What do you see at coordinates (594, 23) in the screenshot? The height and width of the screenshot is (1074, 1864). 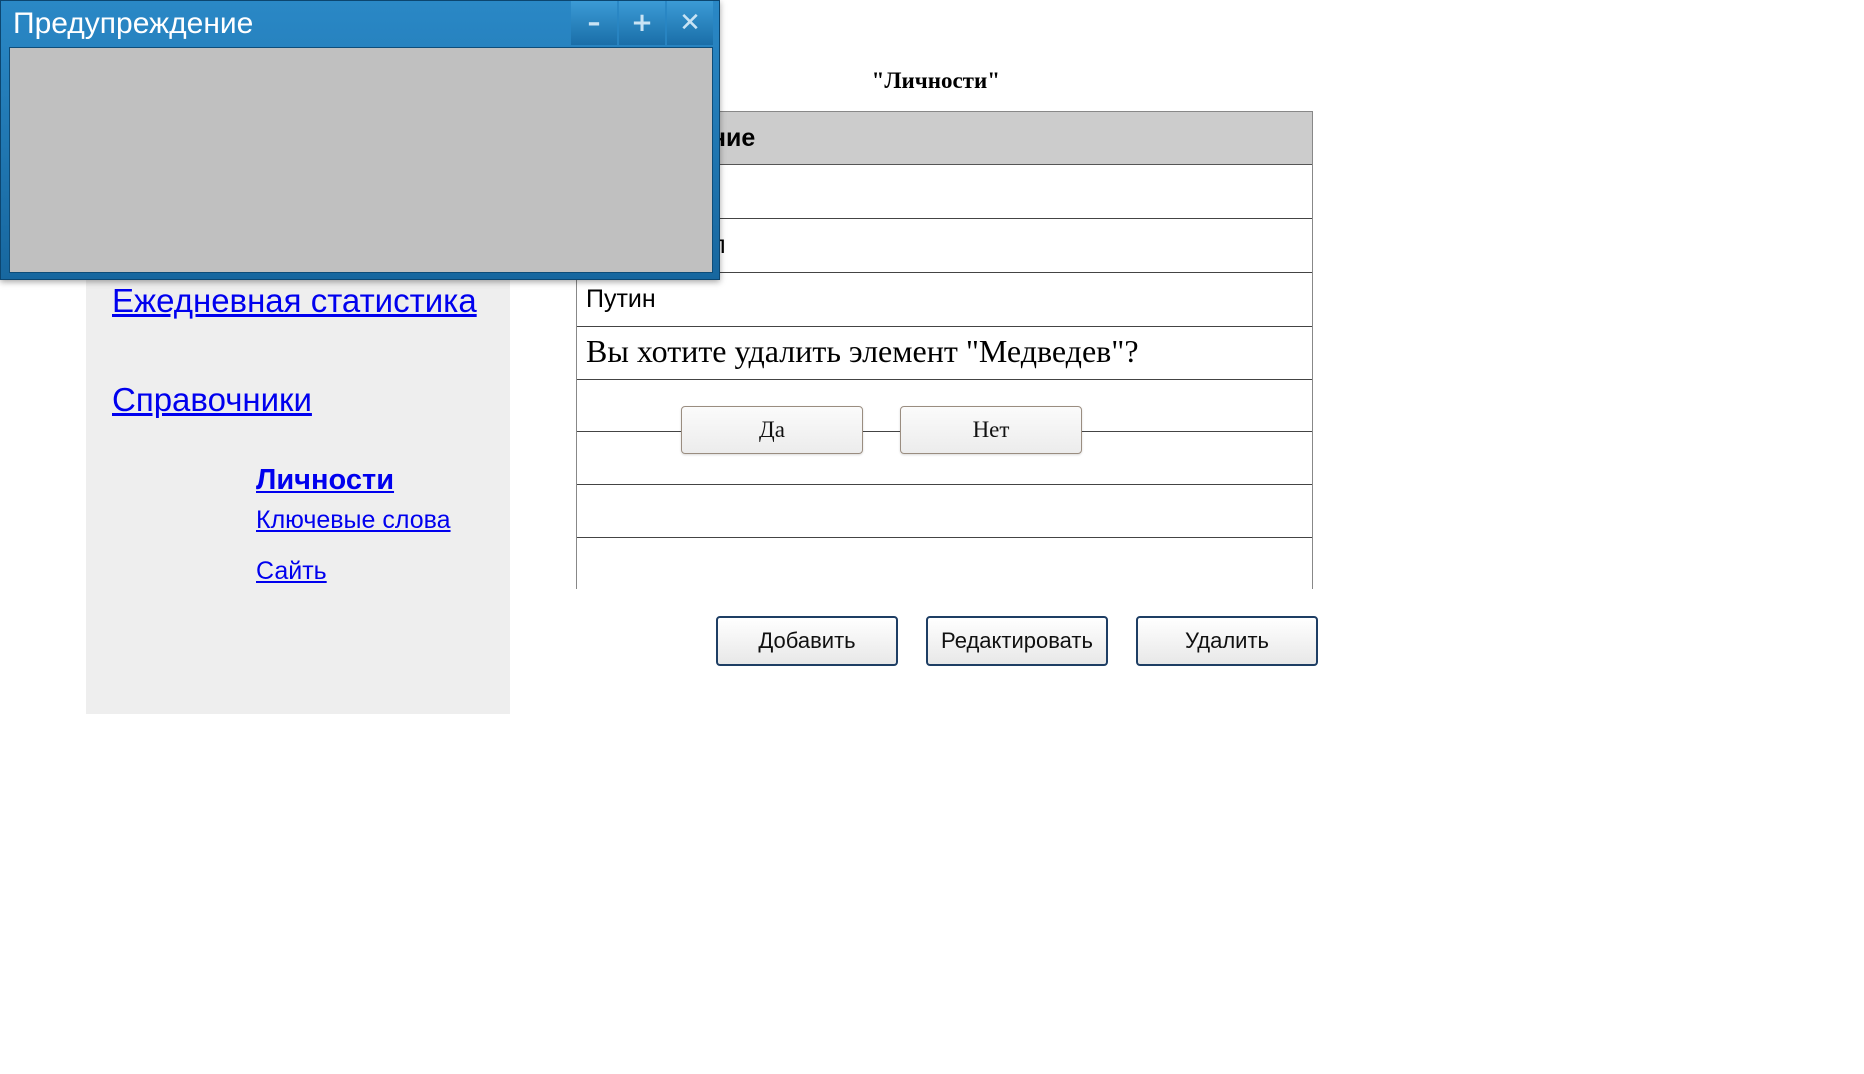 I see `minimize-icon: –` at bounding box center [594, 23].